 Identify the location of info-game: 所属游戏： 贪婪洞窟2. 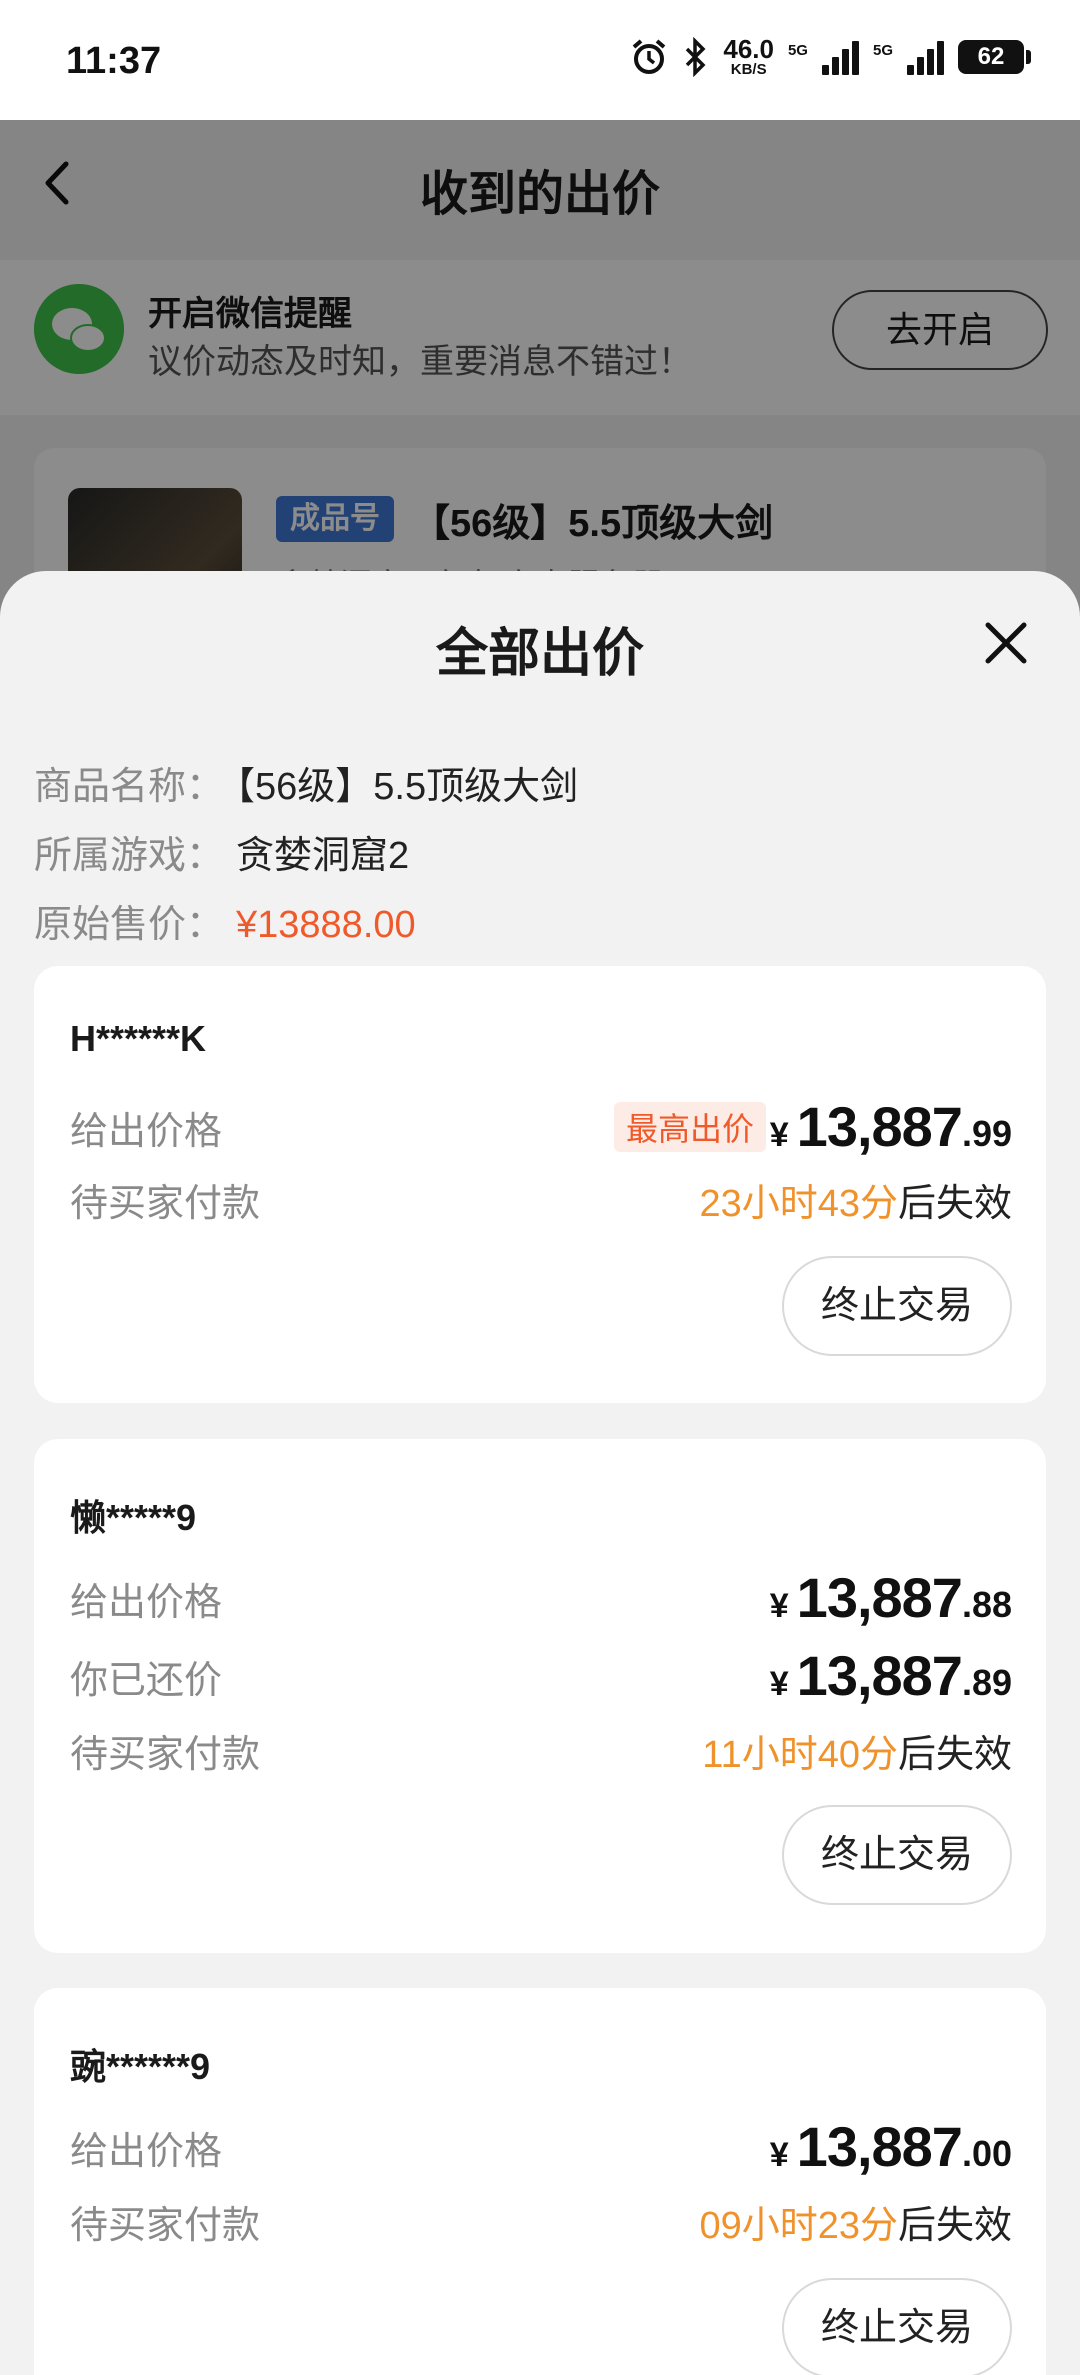
(222, 856).